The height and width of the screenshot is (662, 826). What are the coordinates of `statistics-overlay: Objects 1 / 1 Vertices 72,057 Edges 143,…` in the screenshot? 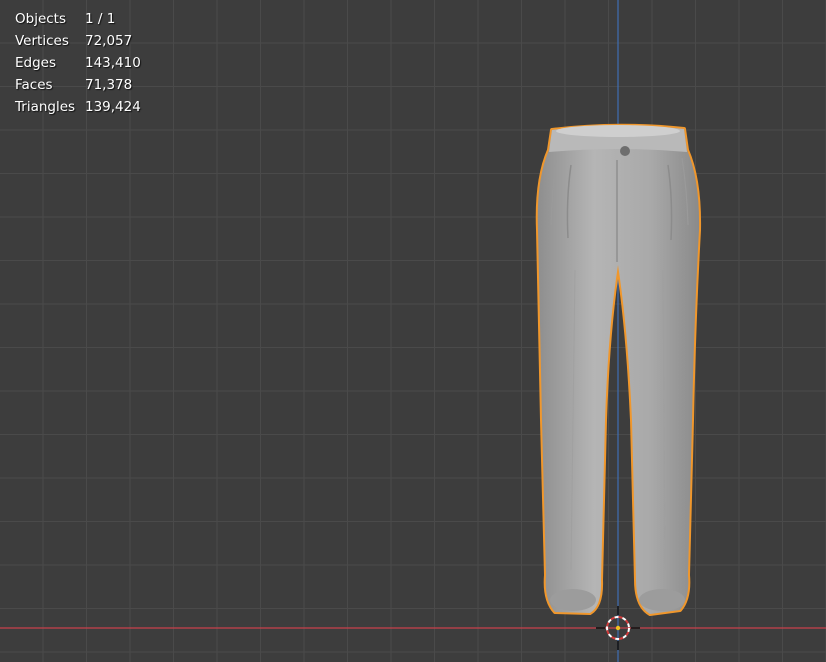 It's located at (78, 63).